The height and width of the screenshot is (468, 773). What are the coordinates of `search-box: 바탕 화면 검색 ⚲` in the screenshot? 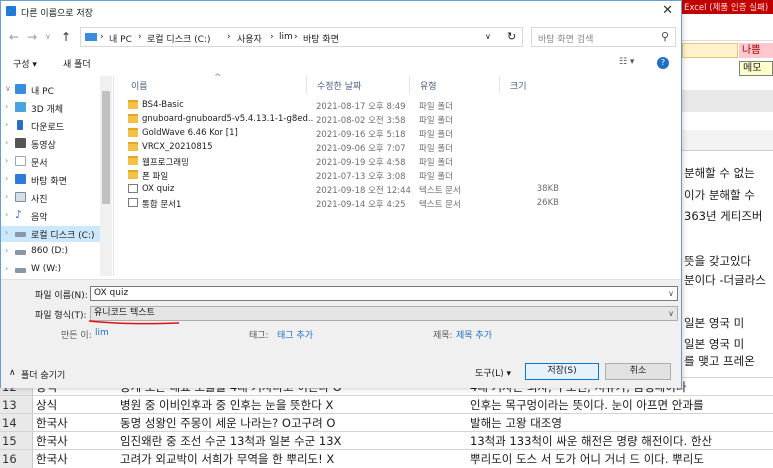 It's located at (603, 37).